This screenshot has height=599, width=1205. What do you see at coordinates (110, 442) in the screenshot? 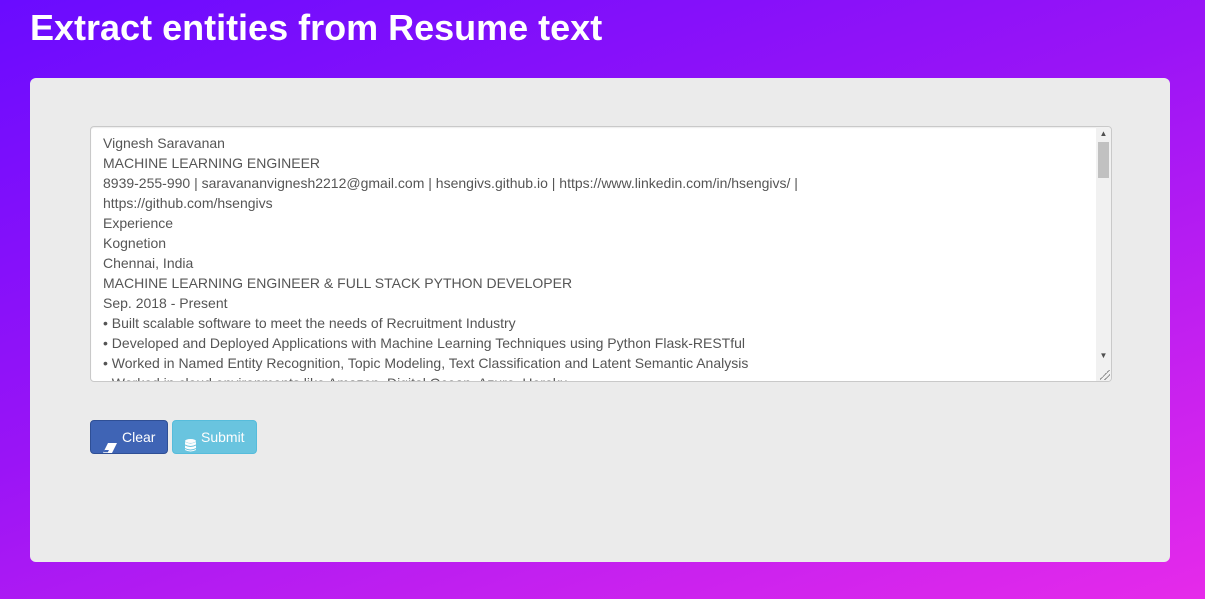
I see `eraser-icon` at bounding box center [110, 442].